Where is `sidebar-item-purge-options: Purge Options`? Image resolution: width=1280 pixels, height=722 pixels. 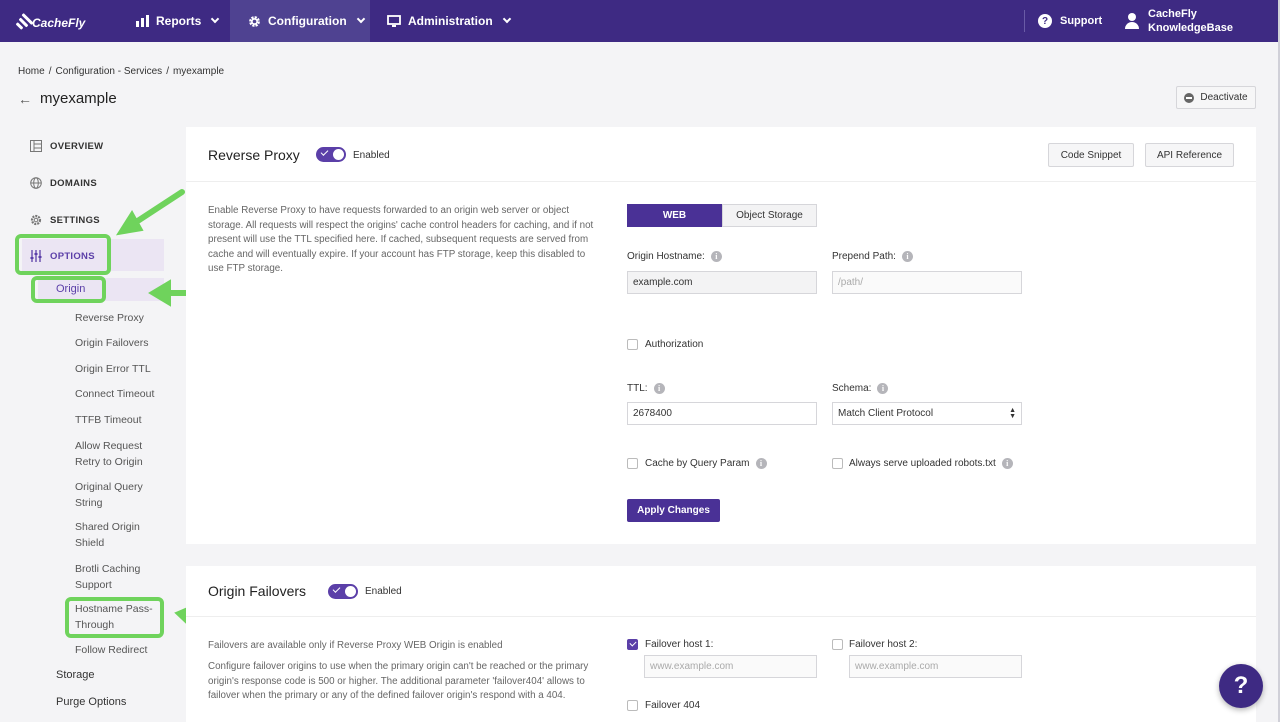 sidebar-item-purge-options: Purge Options is located at coordinates (91, 702).